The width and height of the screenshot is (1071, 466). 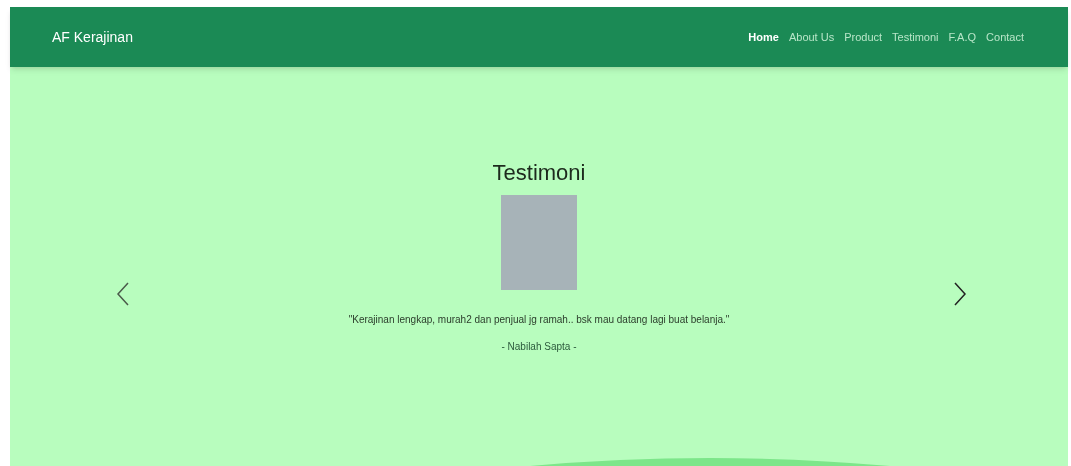 I want to click on nav-link: F.A.Q, so click(x=962, y=37).